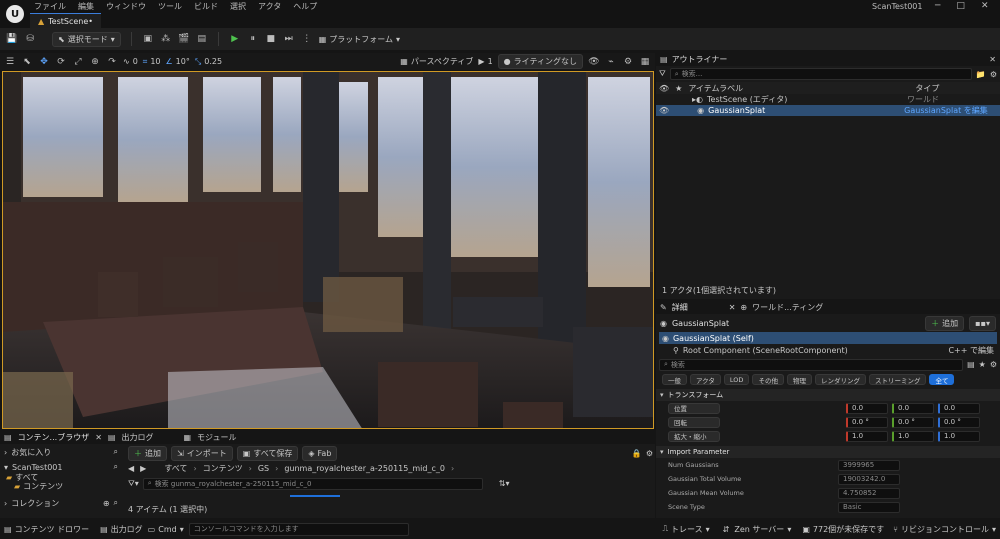  What do you see at coordinates (971, 364) in the screenshot?
I see `table-icon: ▤` at bounding box center [971, 364].